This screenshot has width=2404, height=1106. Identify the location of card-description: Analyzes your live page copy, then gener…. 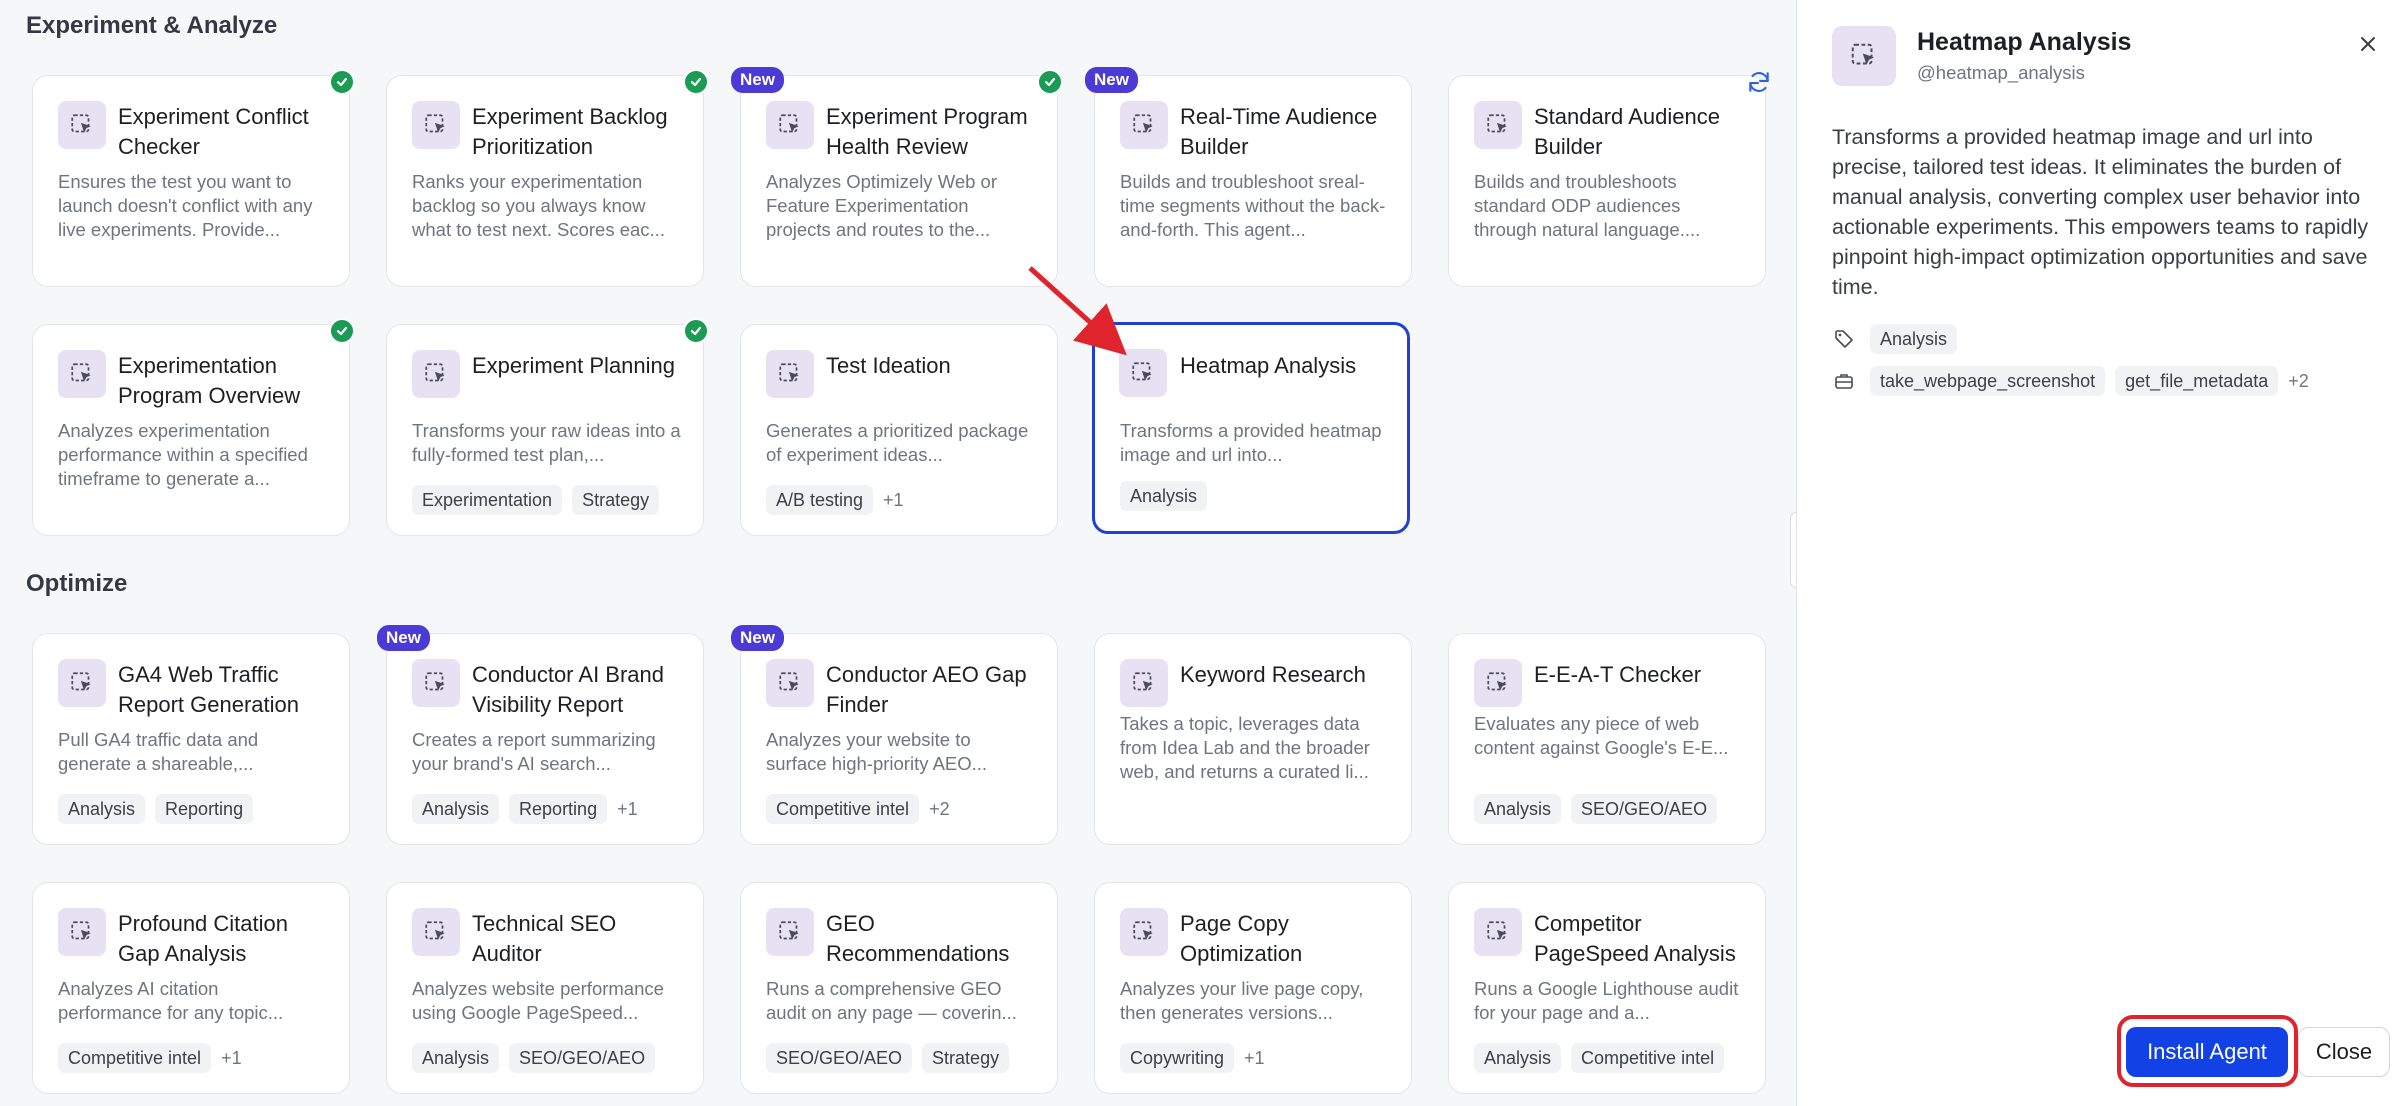
(1242, 1000).